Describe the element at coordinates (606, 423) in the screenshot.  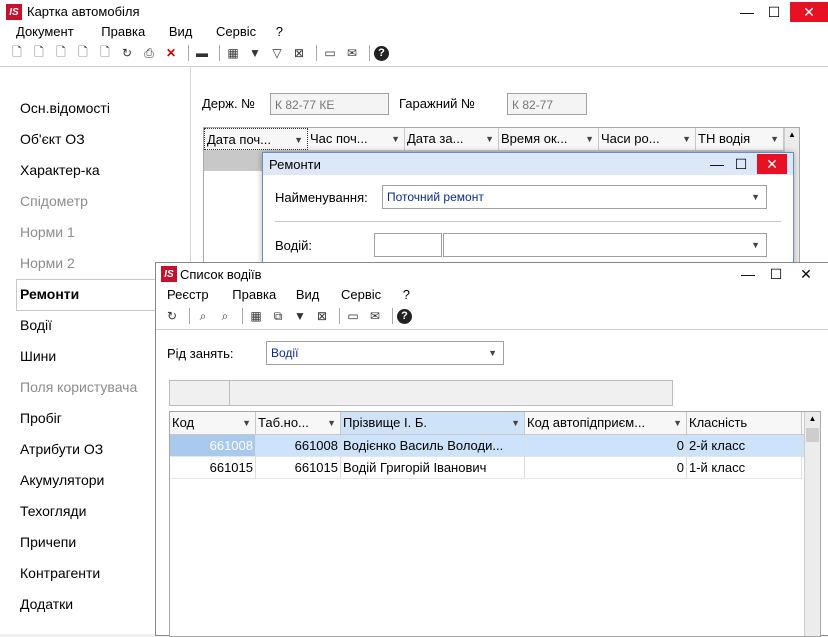
I see `col-enterprise-code: Код автопідприєм... ▼` at that location.